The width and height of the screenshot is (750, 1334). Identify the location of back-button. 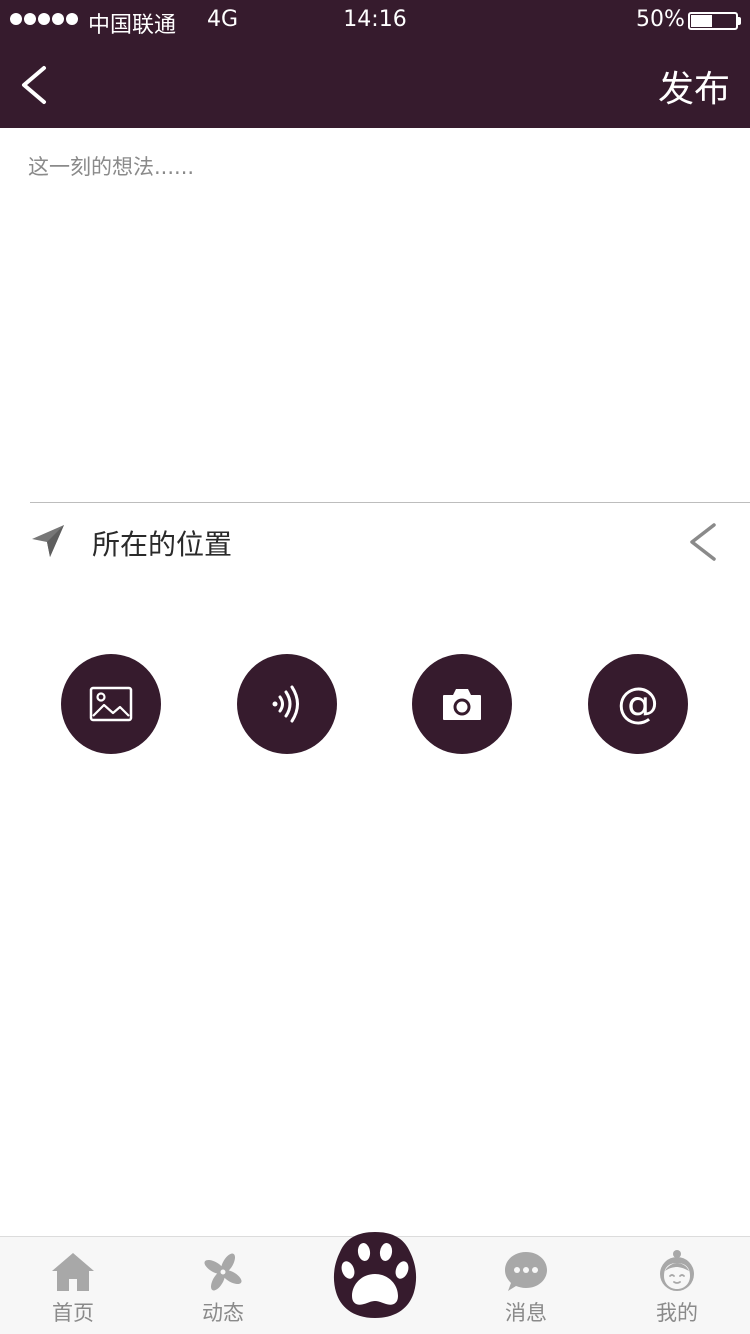
(36, 85).